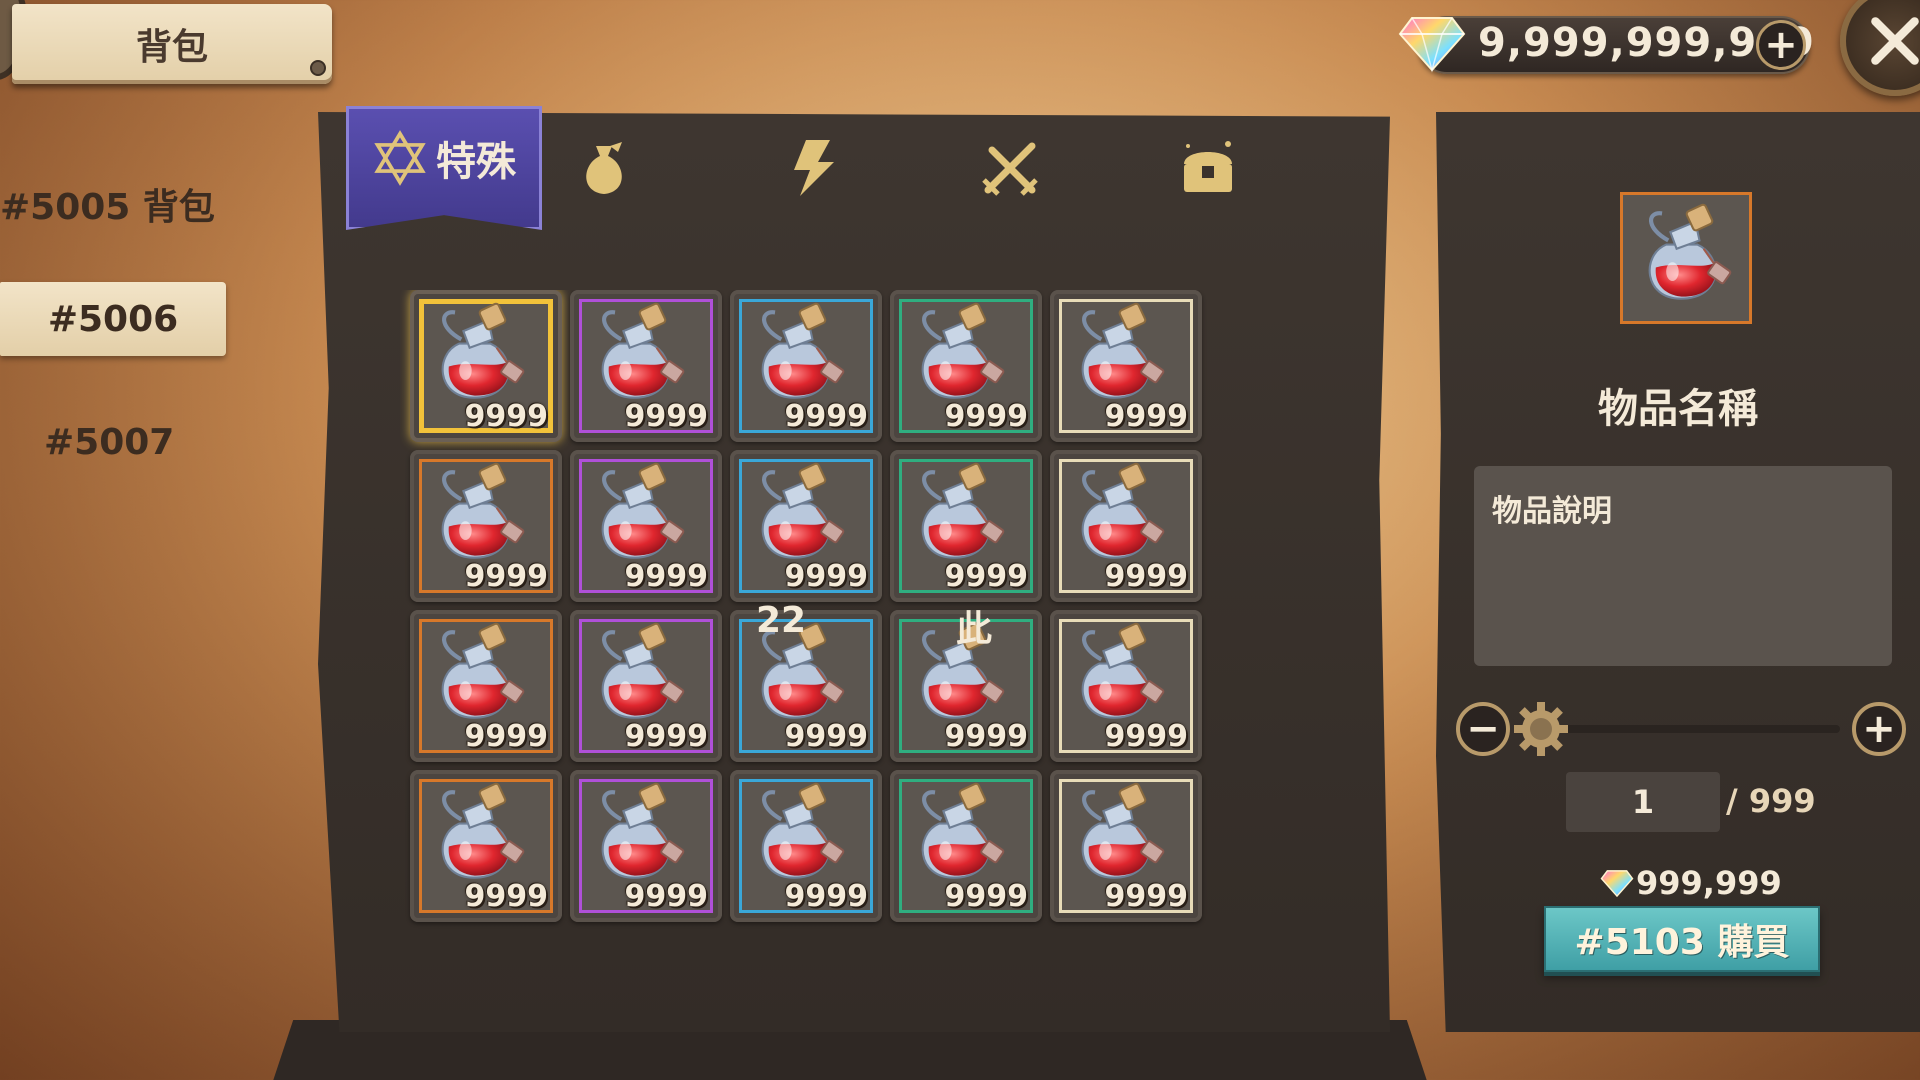  Describe the element at coordinates (476, 162) in the screenshot. I see `tab-special-label: 特殊` at that location.